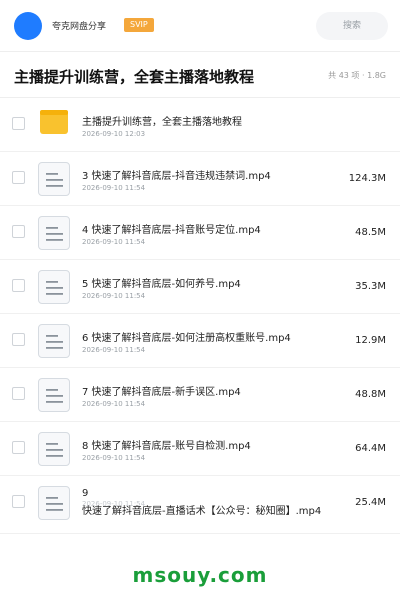 This screenshot has width=400, height=600. What do you see at coordinates (85, 493) in the screenshot?
I see `file-number: 9` at bounding box center [85, 493].